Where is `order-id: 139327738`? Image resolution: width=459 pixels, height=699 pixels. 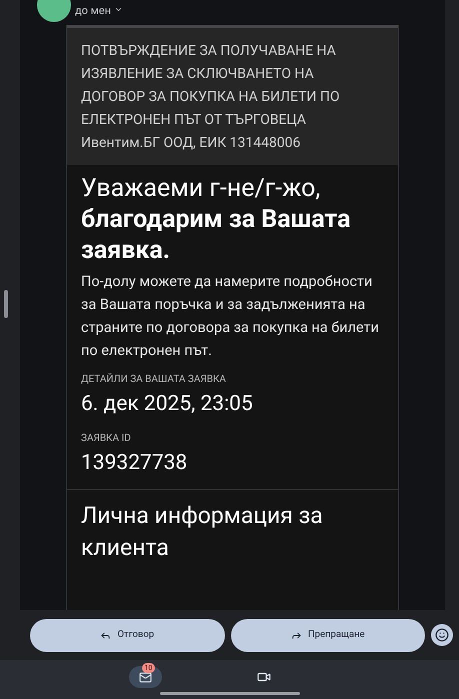 order-id: 139327738 is located at coordinates (134, 463).